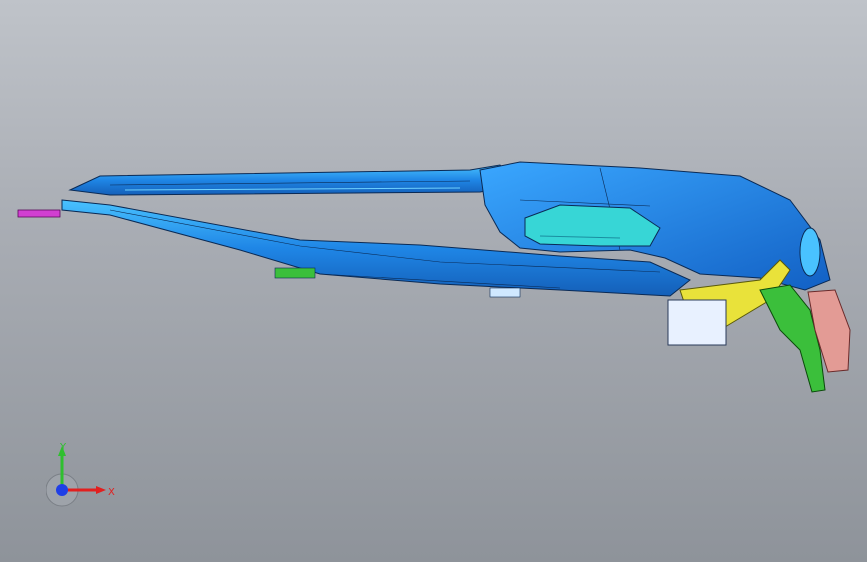 The height and width of the screenshot is (562, 867). Describe the element at coordinates (111, 492) in the screenshot. I see `x-axis-label: X` at that location.